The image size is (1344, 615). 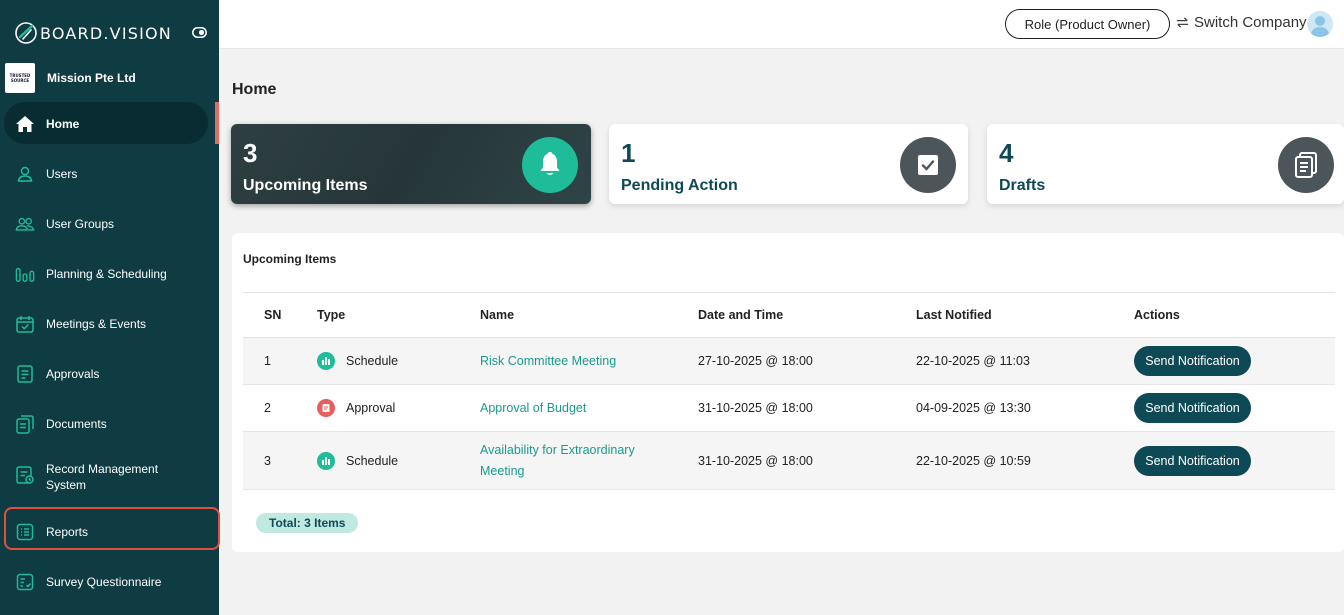 What do you see at coordinates (73, 374) in the screenshot?
I see `sidebar-item-label: Approvals` at bounding box center [73, 374].